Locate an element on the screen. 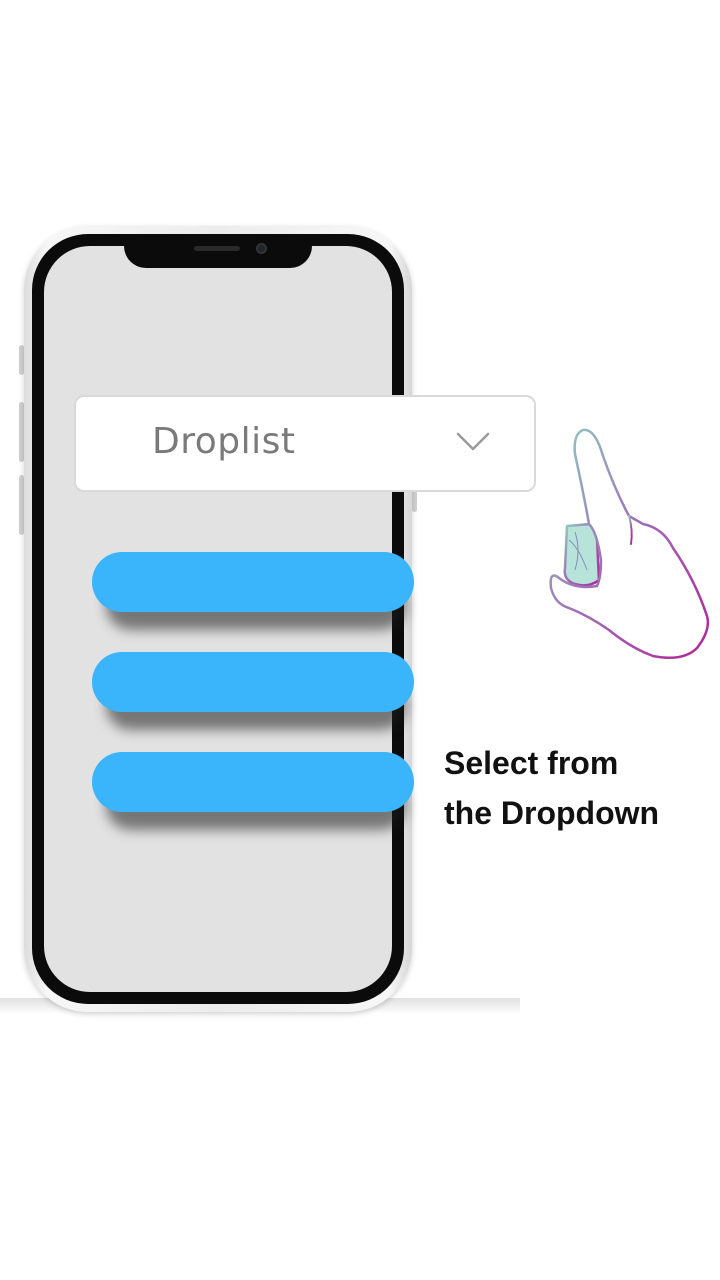  droplist-label: Droplist is located at coordinates (224, 441).